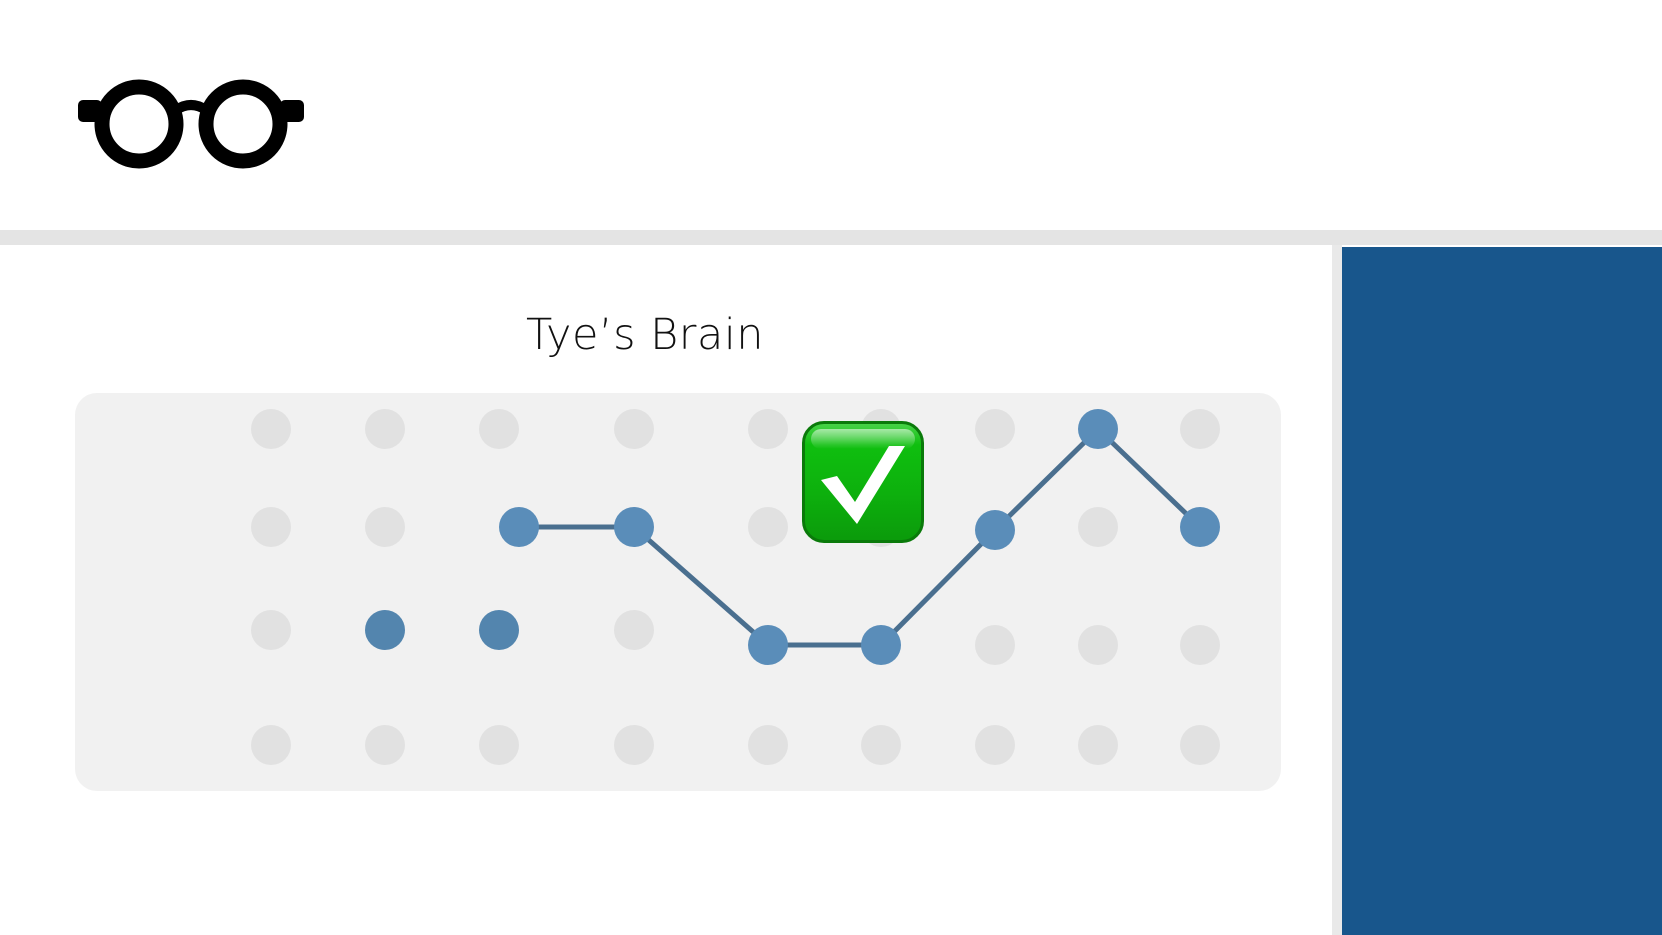 The width and height of the screenshot is (1662, 935). I want to click on glasses-icon, so click(191, 126).